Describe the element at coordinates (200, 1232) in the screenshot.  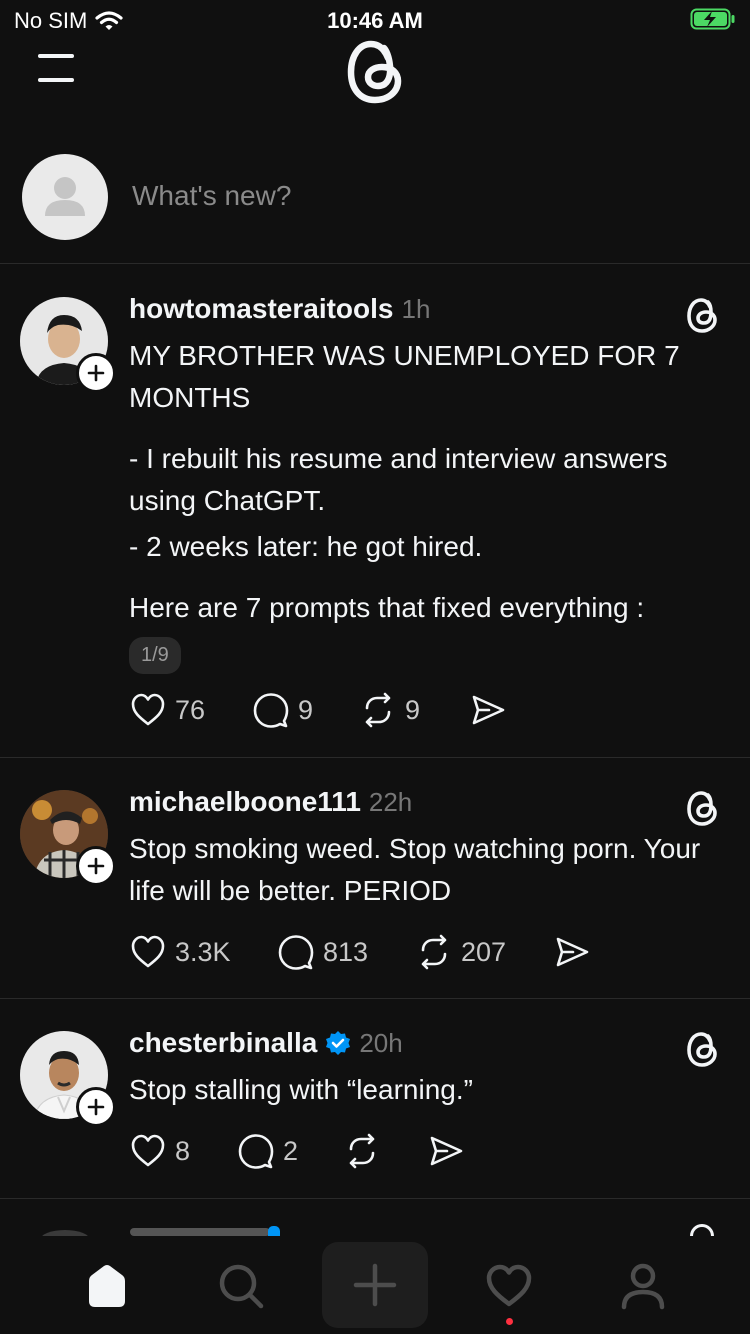
I see `username-fragment` at that location.